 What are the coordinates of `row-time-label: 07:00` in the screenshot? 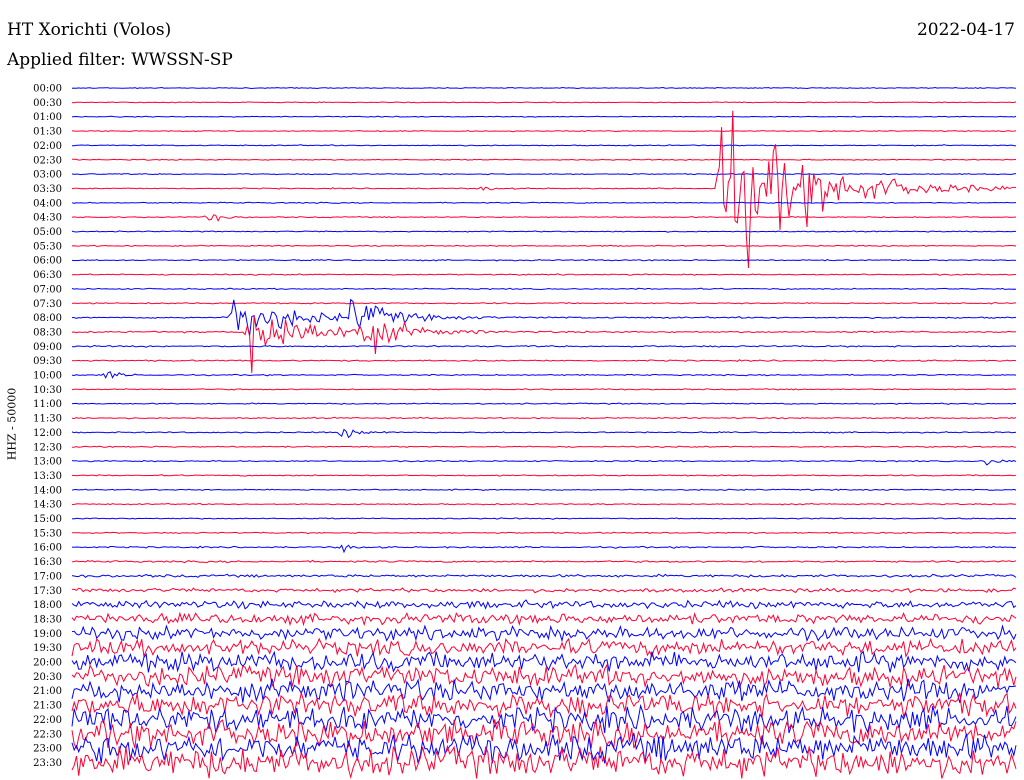 It's located at (47, 289).